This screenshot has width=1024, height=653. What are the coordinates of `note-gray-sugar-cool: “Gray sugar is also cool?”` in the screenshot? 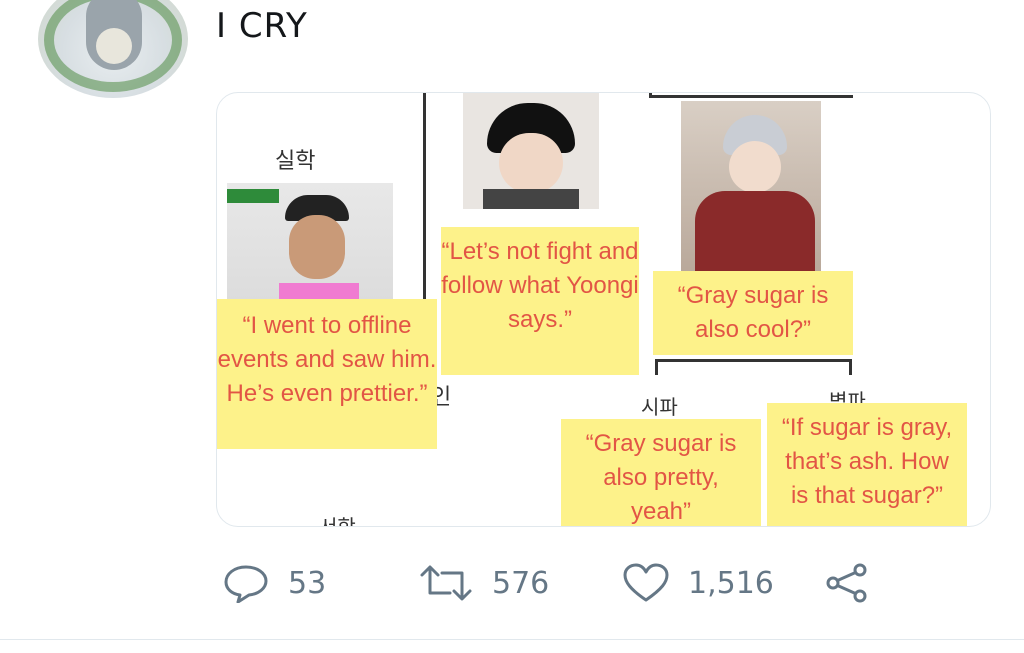 It's located at (753, 313).